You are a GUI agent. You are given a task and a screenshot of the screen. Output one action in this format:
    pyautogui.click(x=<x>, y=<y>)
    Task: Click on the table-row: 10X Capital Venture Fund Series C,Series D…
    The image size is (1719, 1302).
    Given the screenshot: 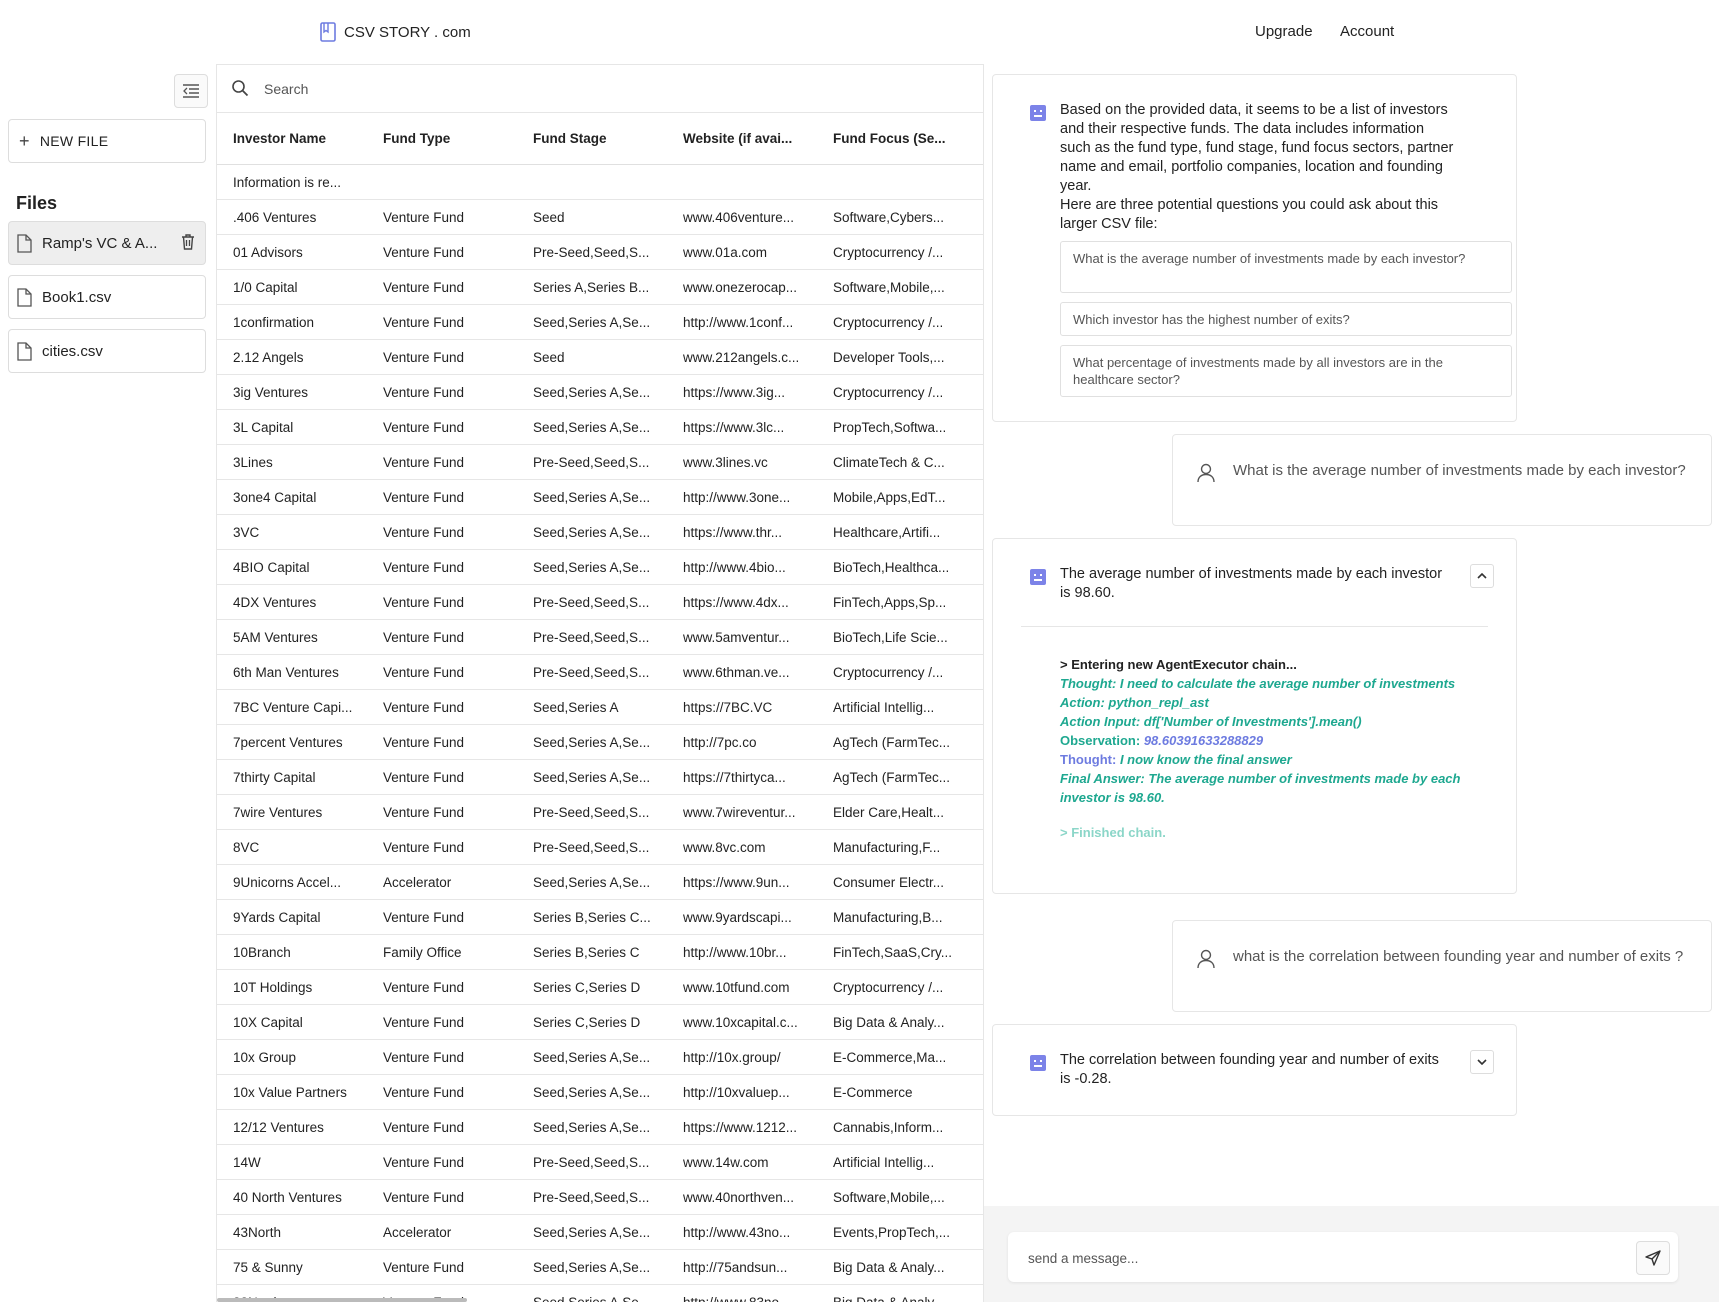 What is the action you would take?
    pyautogui.click(x=600, y=1022)
    